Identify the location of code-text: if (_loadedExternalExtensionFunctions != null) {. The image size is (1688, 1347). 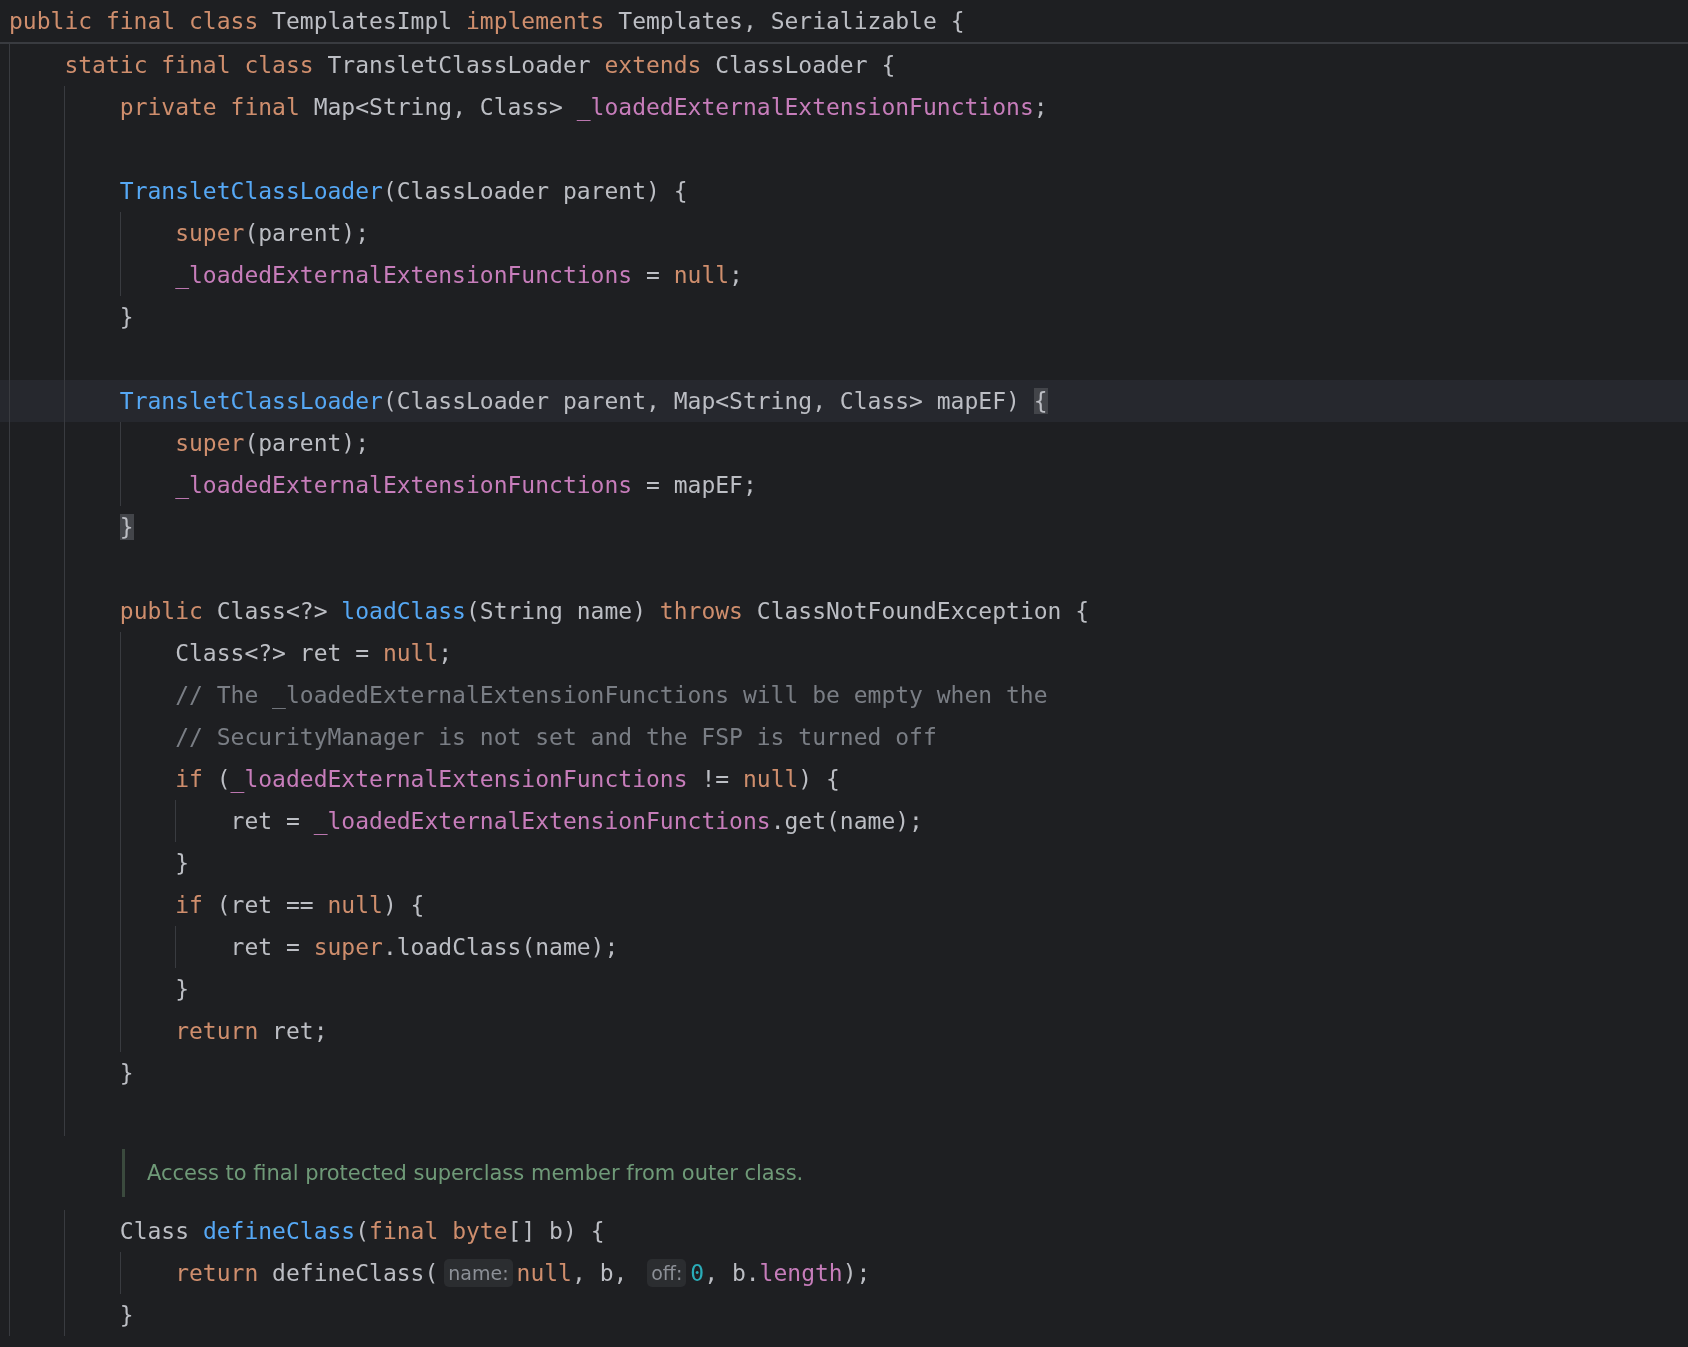
(507, 779).